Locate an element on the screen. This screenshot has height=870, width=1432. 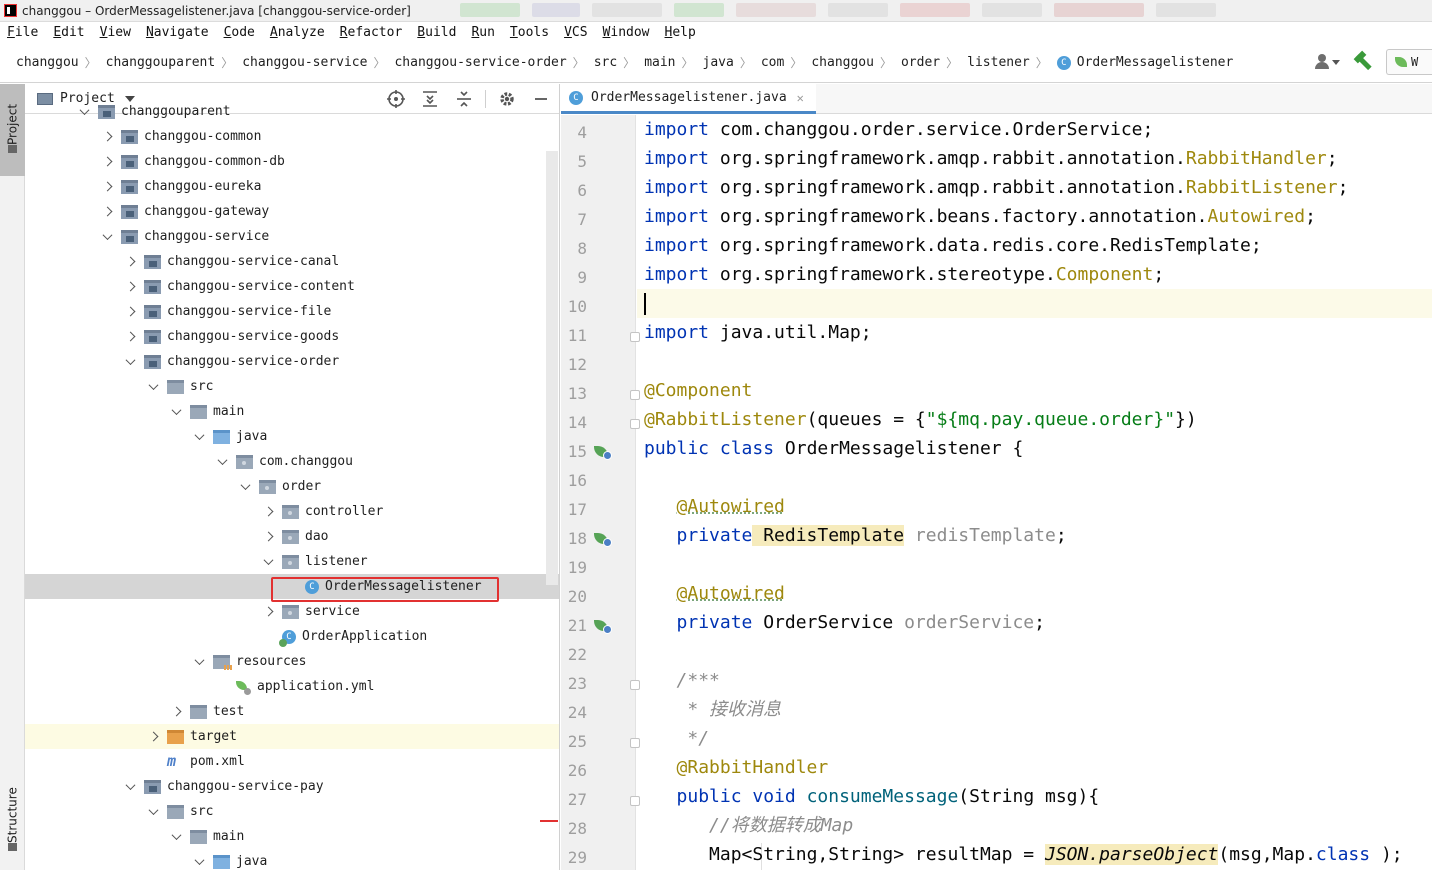
code-line: @RabbitHandler is located at coordinates (736, 767).